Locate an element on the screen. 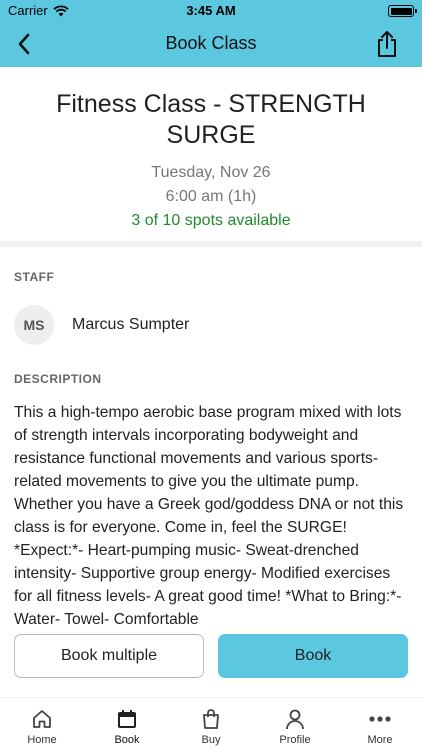 Image resolution: width=422 pixels, height=750 pixels. class-time: 6:00 am (1h) is located at coordinates (211, 196).